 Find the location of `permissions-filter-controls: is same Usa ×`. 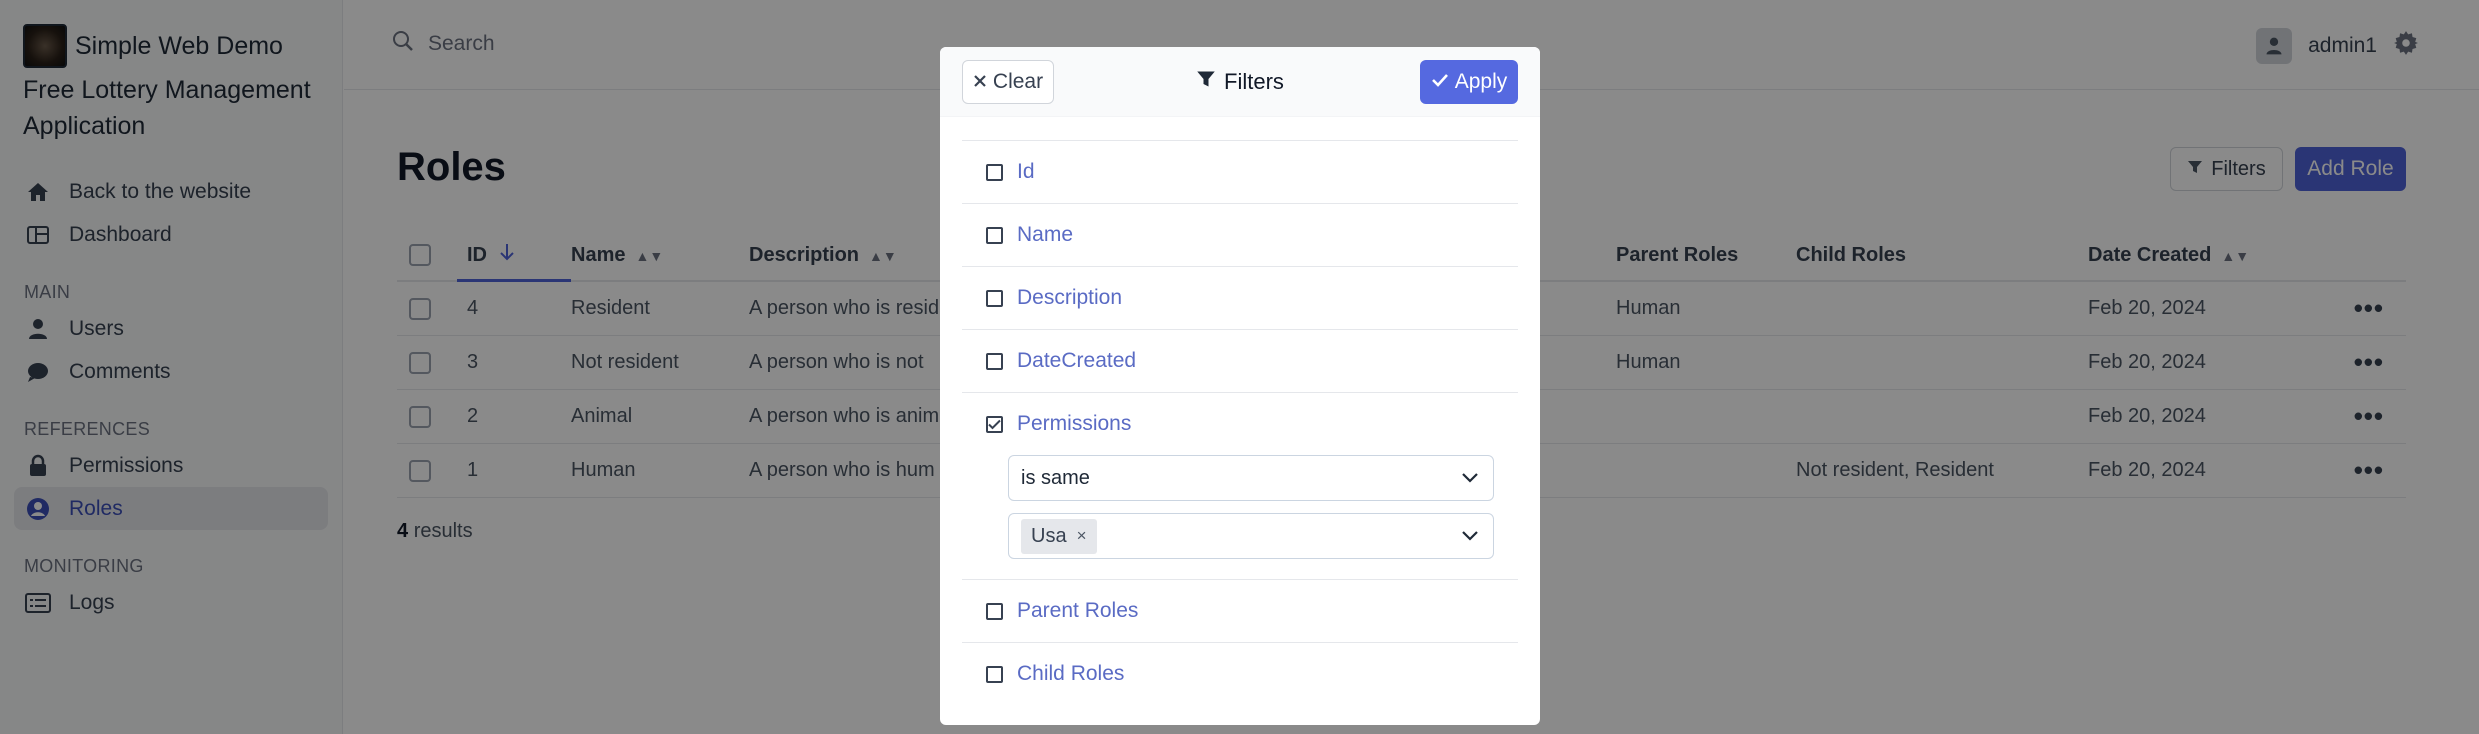

permissions-filter-controls: is same Usa × is located at coordinates (1240, 517).